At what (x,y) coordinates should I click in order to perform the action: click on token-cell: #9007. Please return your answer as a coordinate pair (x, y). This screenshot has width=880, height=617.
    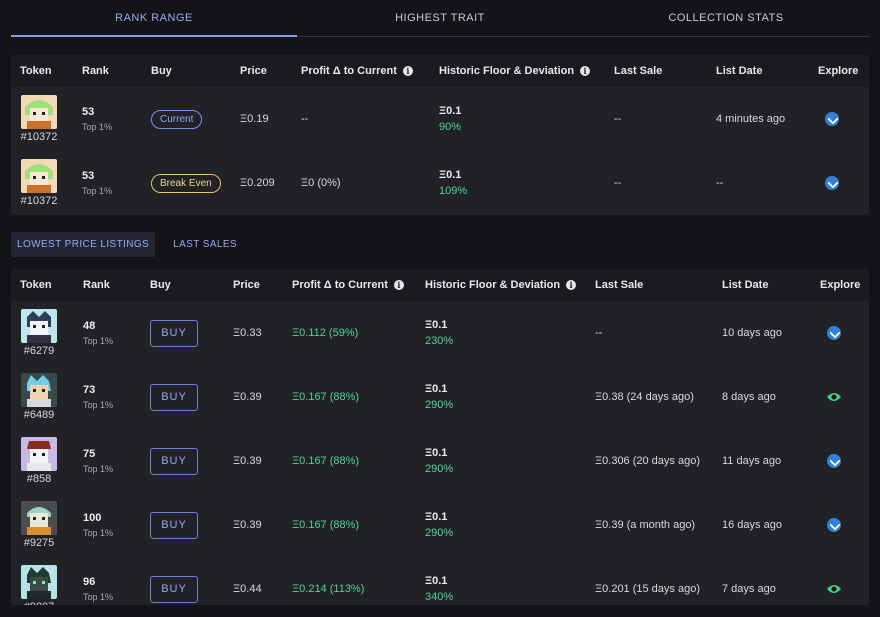
    Looking at the image, I should click on (39, 581).